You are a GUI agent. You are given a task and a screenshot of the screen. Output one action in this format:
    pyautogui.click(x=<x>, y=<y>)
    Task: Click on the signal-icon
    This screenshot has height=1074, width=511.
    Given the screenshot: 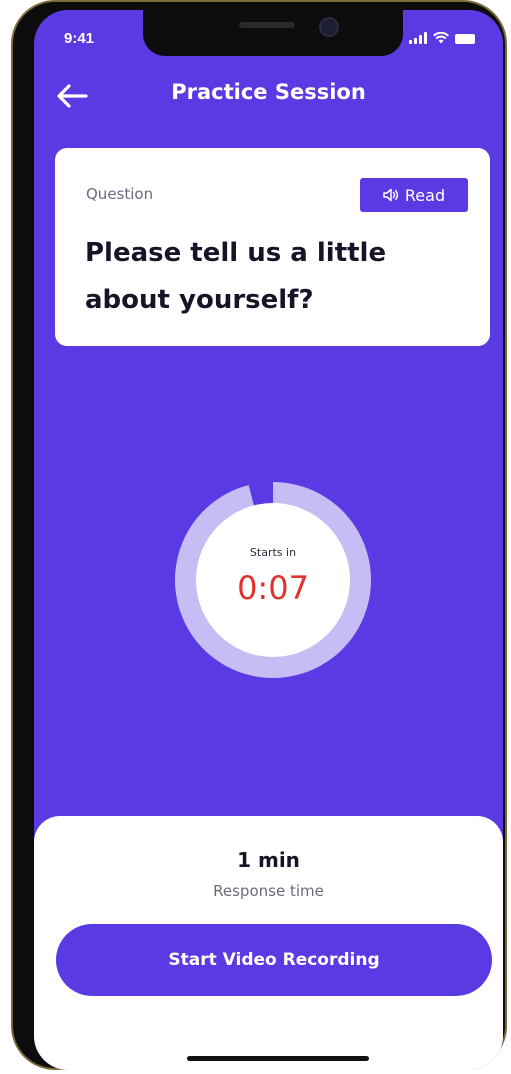 What is the action you would take?
    pyautogui.click(x=418, y=38)
    